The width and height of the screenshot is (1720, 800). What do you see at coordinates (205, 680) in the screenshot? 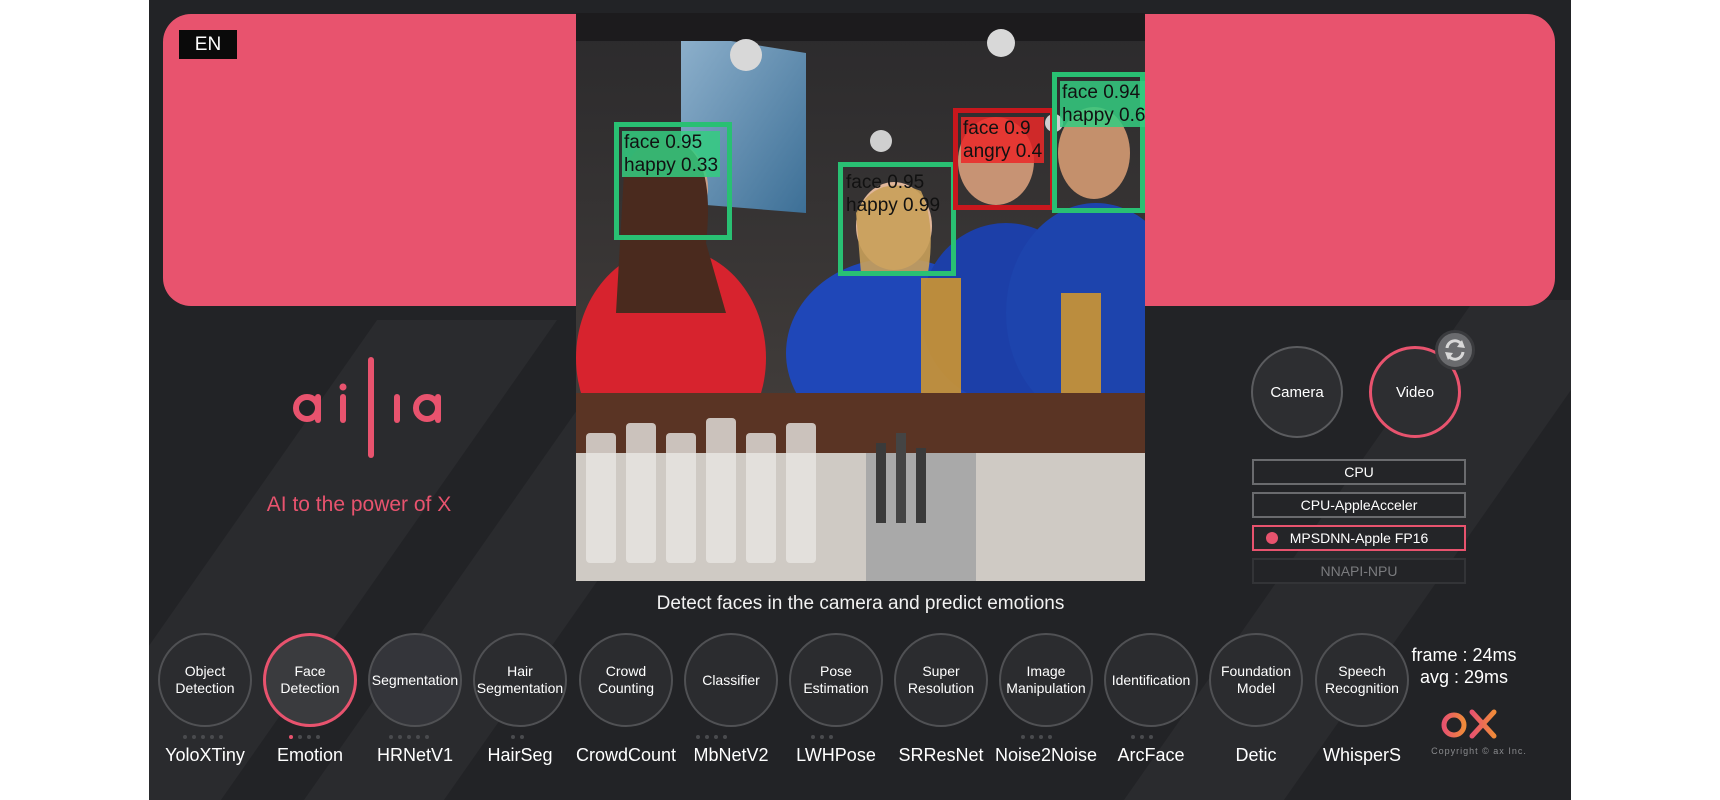
I see `task-object-detection: Object Detection` at bounding box center [205, 680].